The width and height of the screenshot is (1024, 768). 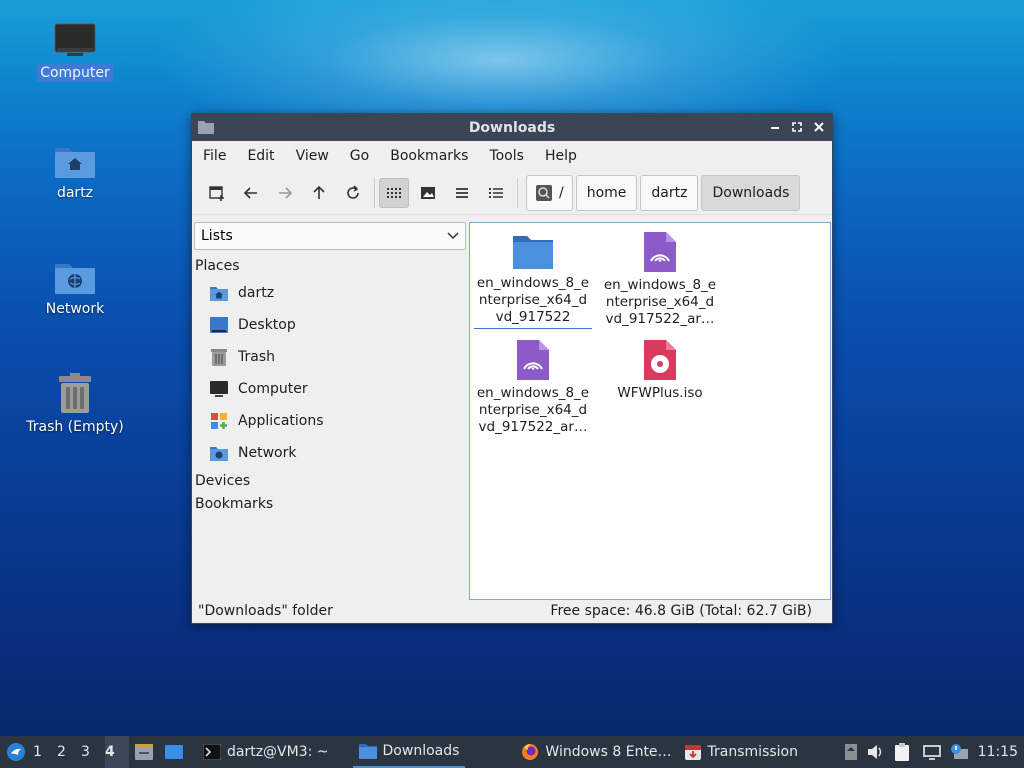 I want to click on thumbnail-view-button, so click(x=428, y=193).